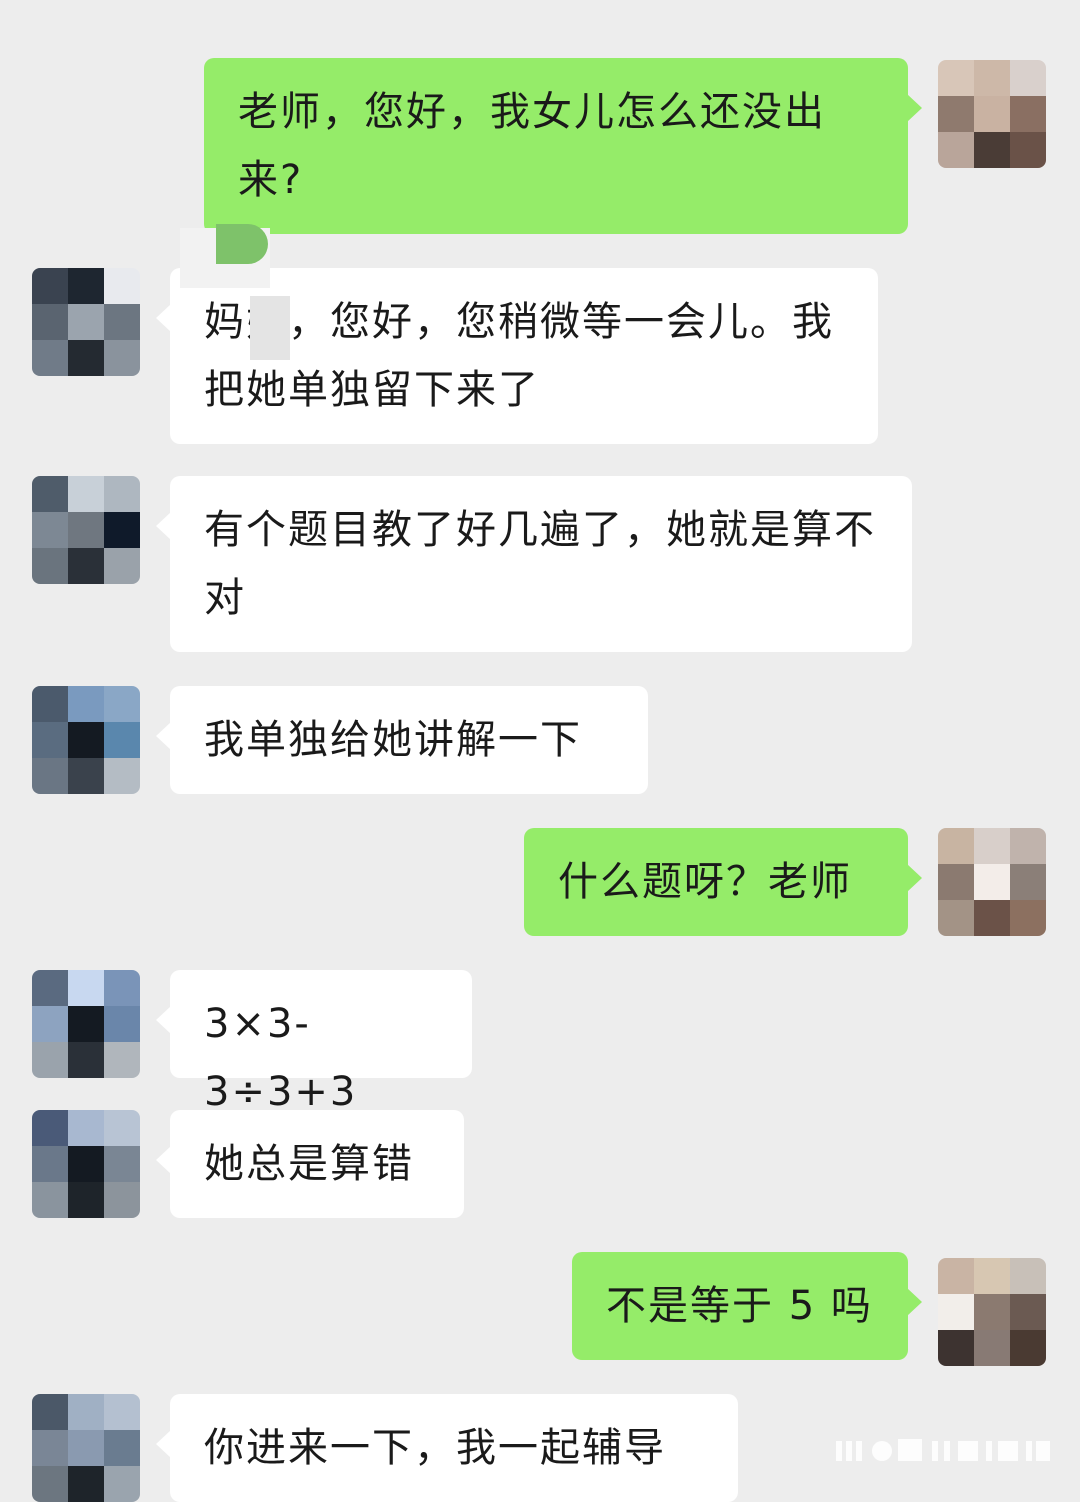 The image size is (1080, 1502). I want to click on message-bubble-incoming: 3×3-3÷3+3, so click(314, 1042).